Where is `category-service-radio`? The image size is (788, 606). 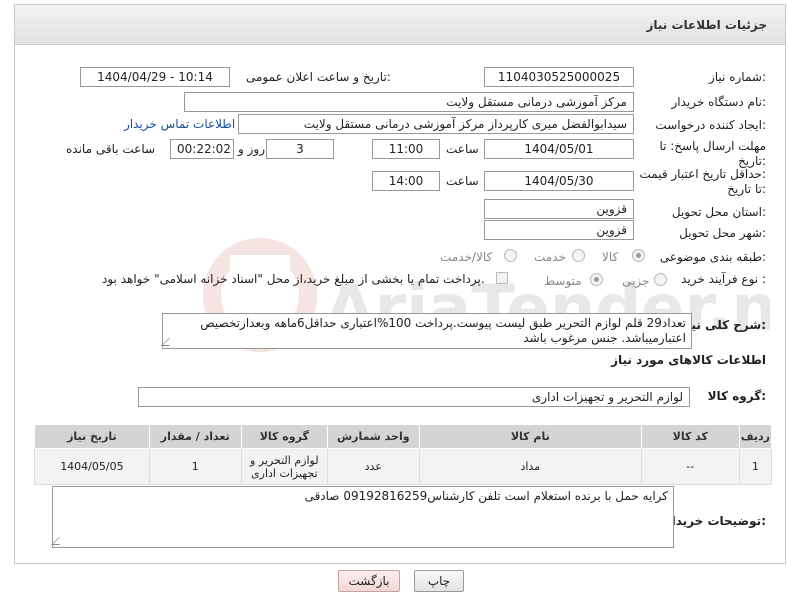
category-service-radio is located at coordinates (578, 255).